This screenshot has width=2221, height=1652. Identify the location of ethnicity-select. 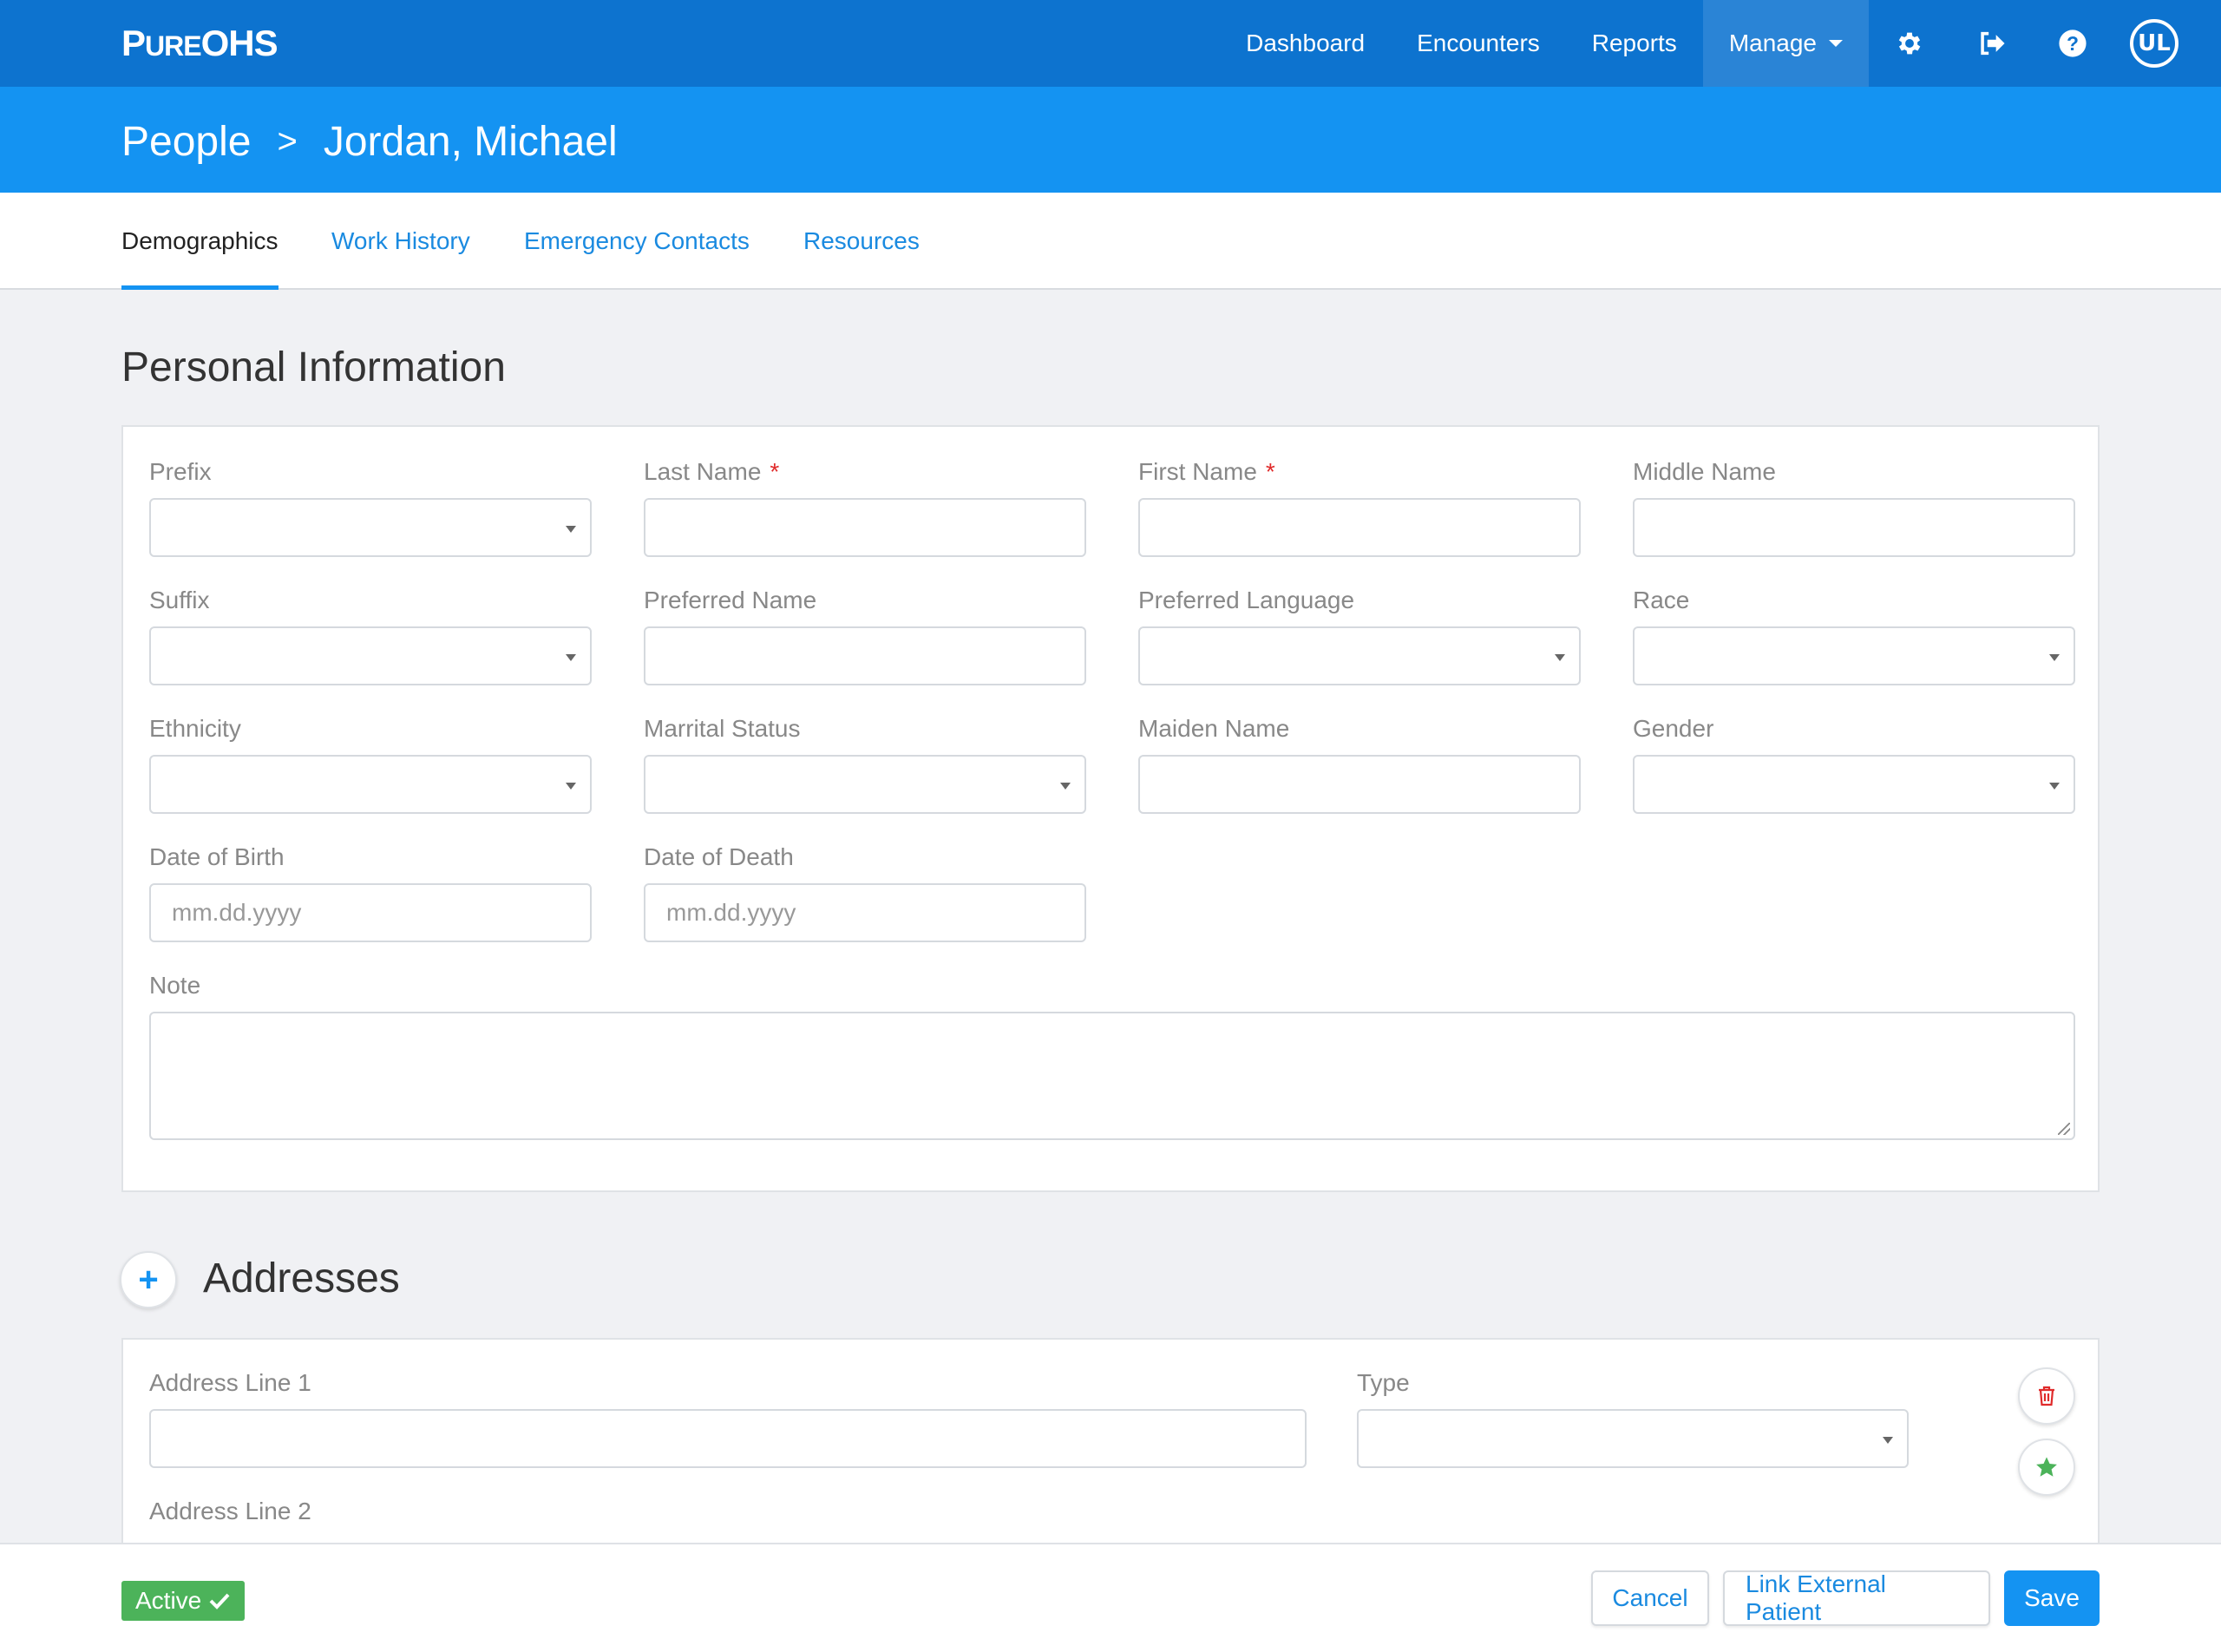
(370, 784).